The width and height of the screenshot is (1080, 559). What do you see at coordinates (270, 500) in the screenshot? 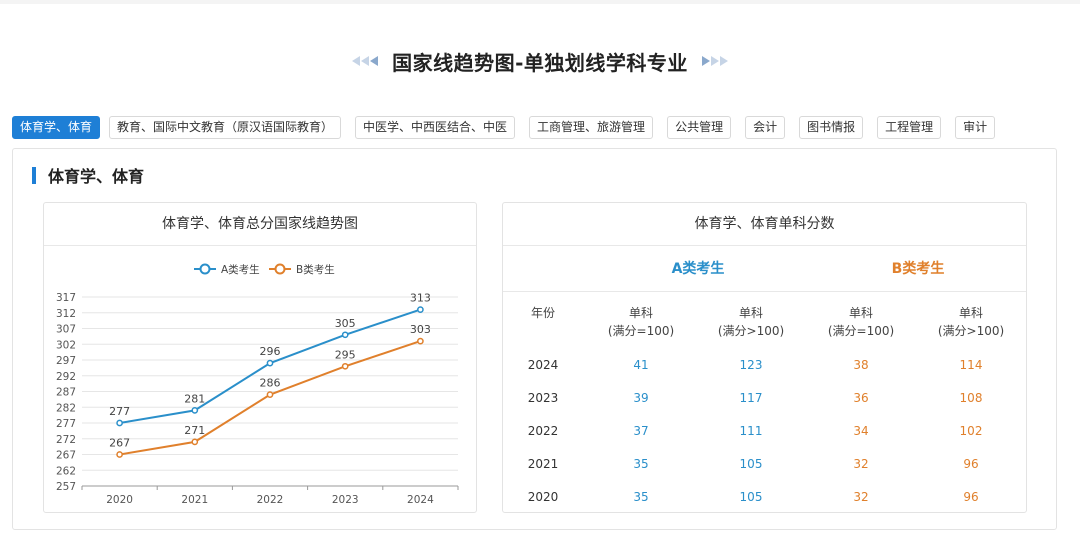
I see `x-tick-label: 2022` at bounding box center [270, 500].